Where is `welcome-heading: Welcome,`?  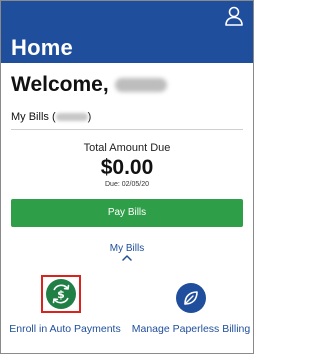
welcome-heading: Welcome, is located at coordinates (89, 85).